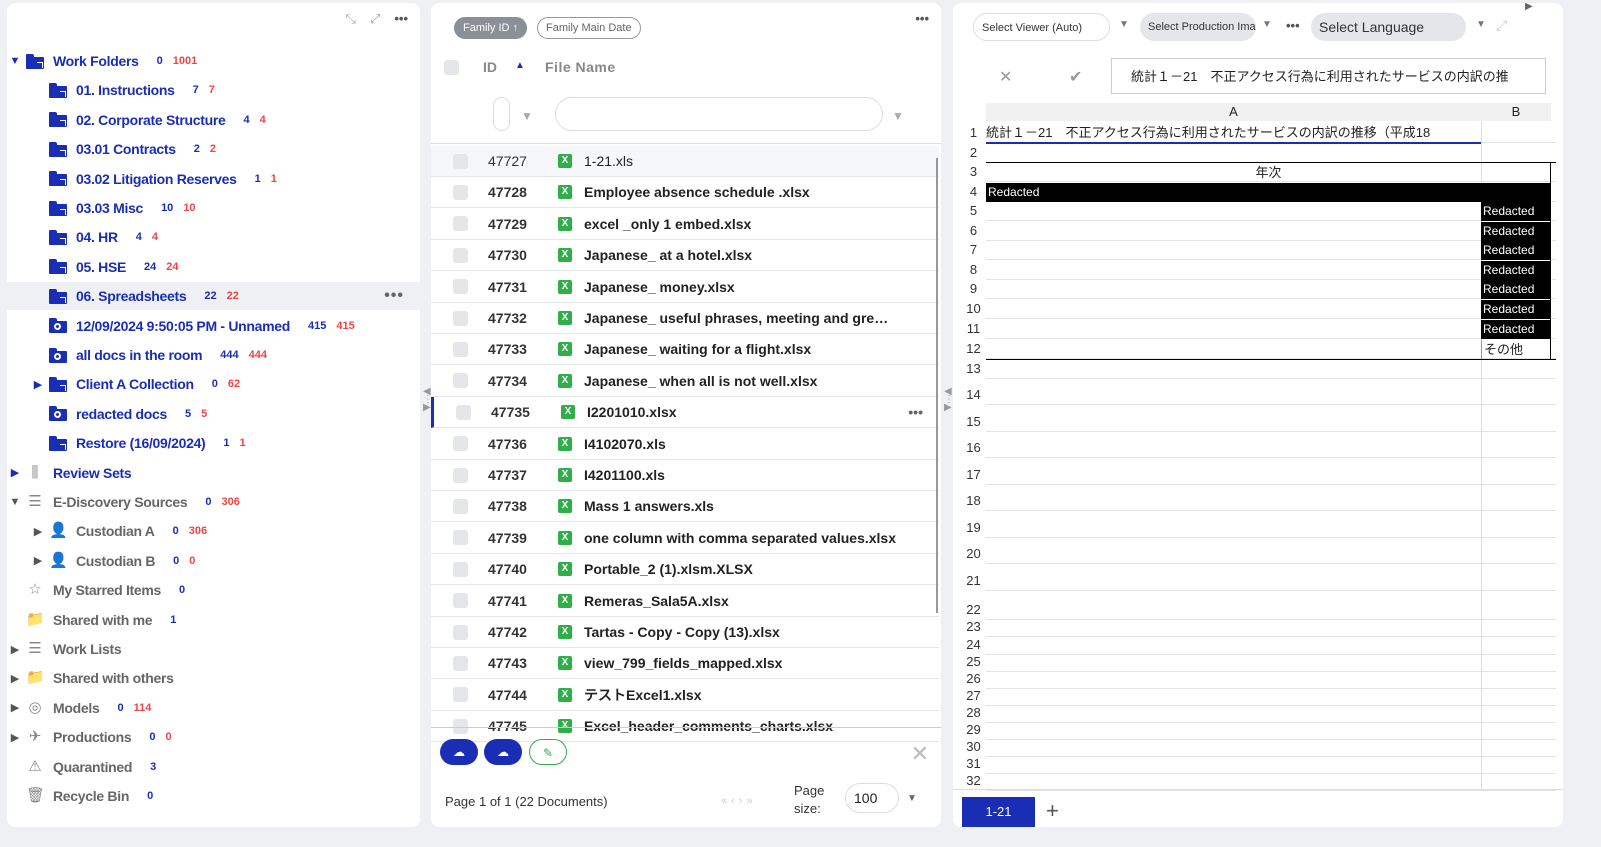 This screenshot has width=1601, height=847. I want to click on production-select: Select Production Imag, so click(1198, 27).